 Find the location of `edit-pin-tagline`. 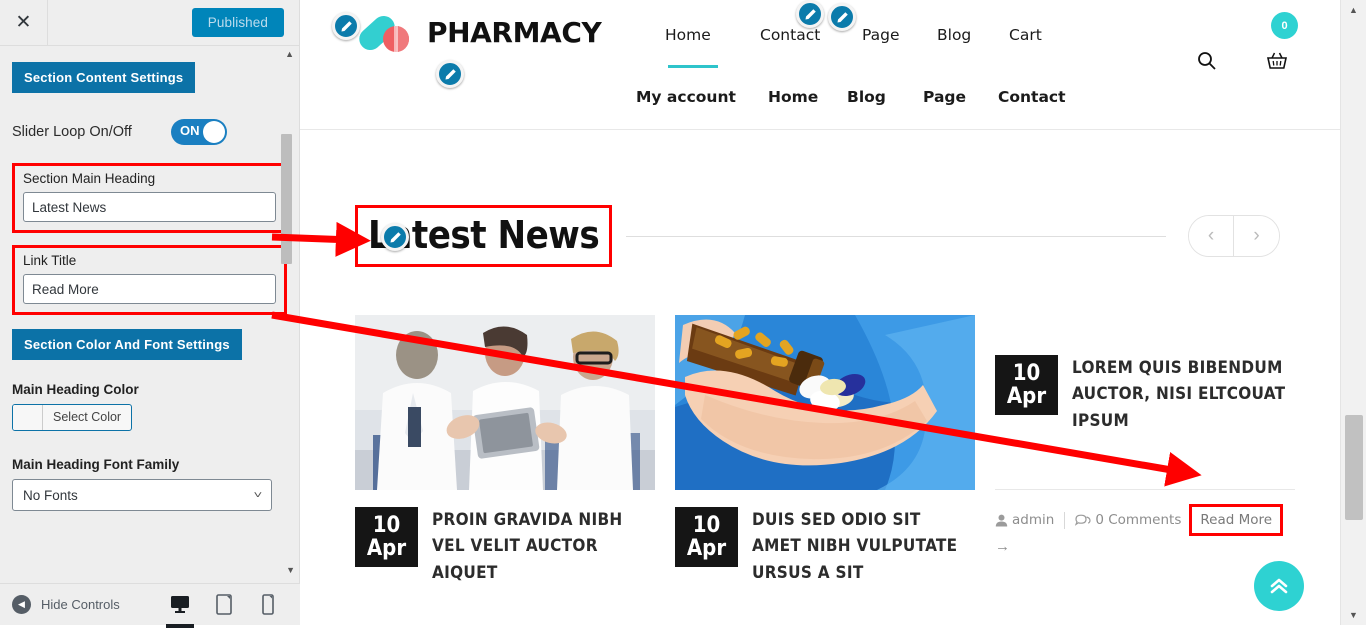

edit-pin-tagline is located at coordinates (450, 74).